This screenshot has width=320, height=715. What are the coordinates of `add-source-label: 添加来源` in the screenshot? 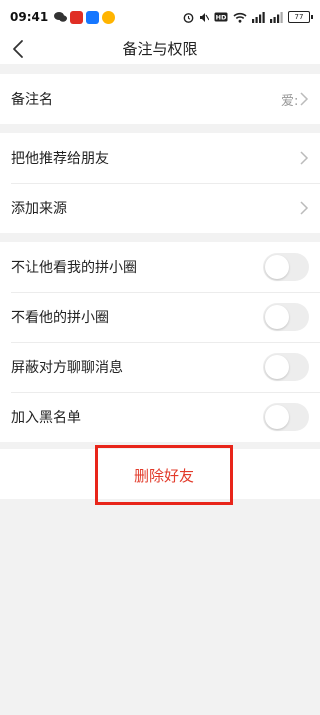 It's located at (39, 209).